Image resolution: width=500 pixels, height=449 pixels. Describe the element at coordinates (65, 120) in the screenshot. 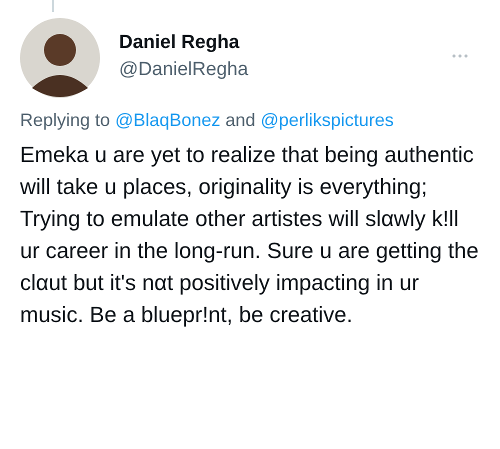

I see `replying-label: Replying to` at that location.